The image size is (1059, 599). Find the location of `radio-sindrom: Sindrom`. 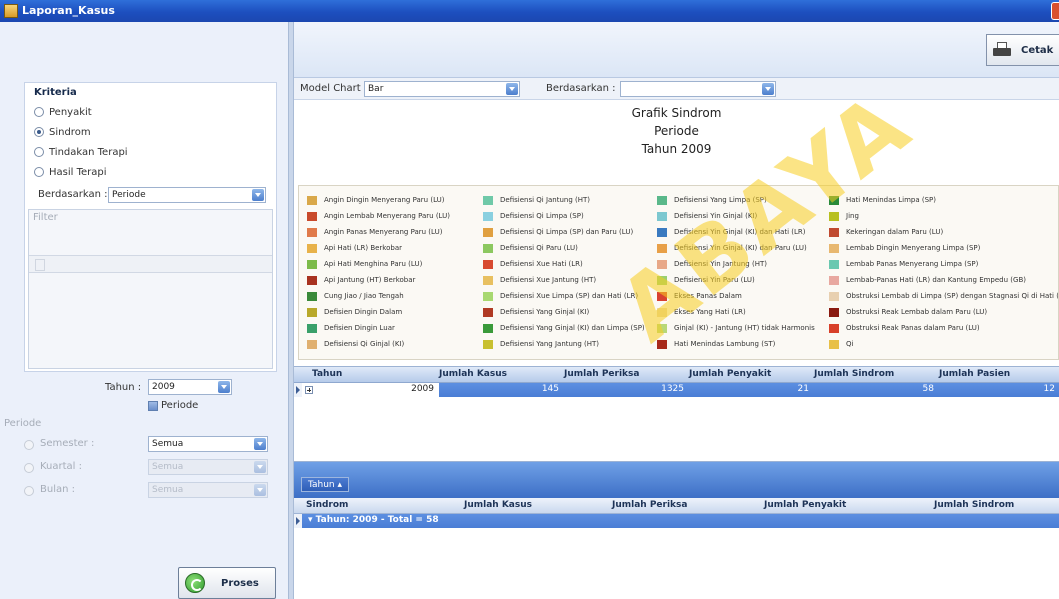

radio-sindrom: Sindrom is located at coordinates (62, 132).